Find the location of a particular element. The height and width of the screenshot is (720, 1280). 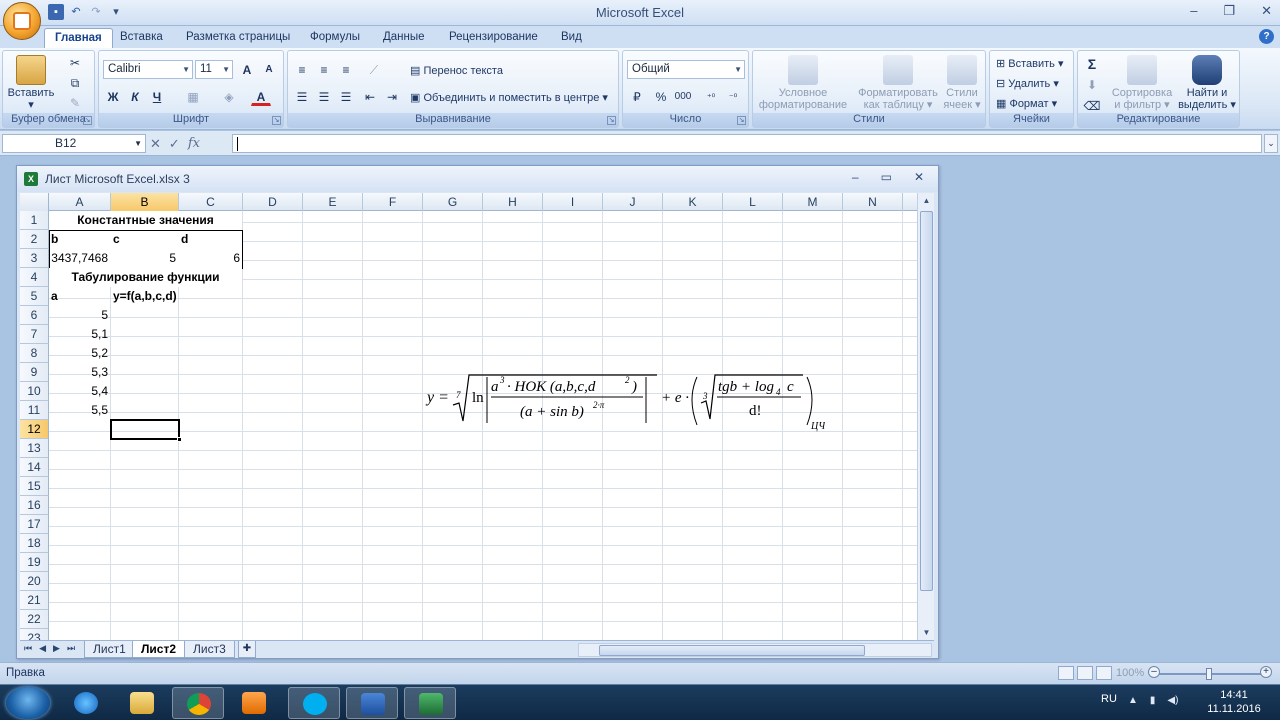

tab-home: Главная is located at coordinates (78, 38).